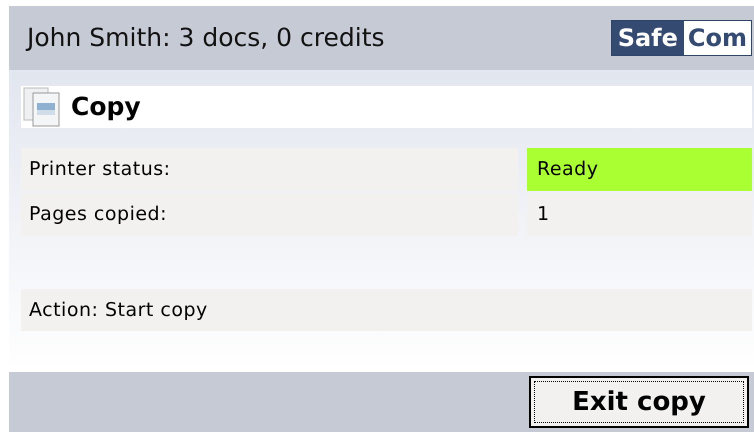 This screenshot has height=432, width=754. Describe the element at coordinates (386, 310) in the screenshot. I see `action-text: Action: Start copy` at that location.